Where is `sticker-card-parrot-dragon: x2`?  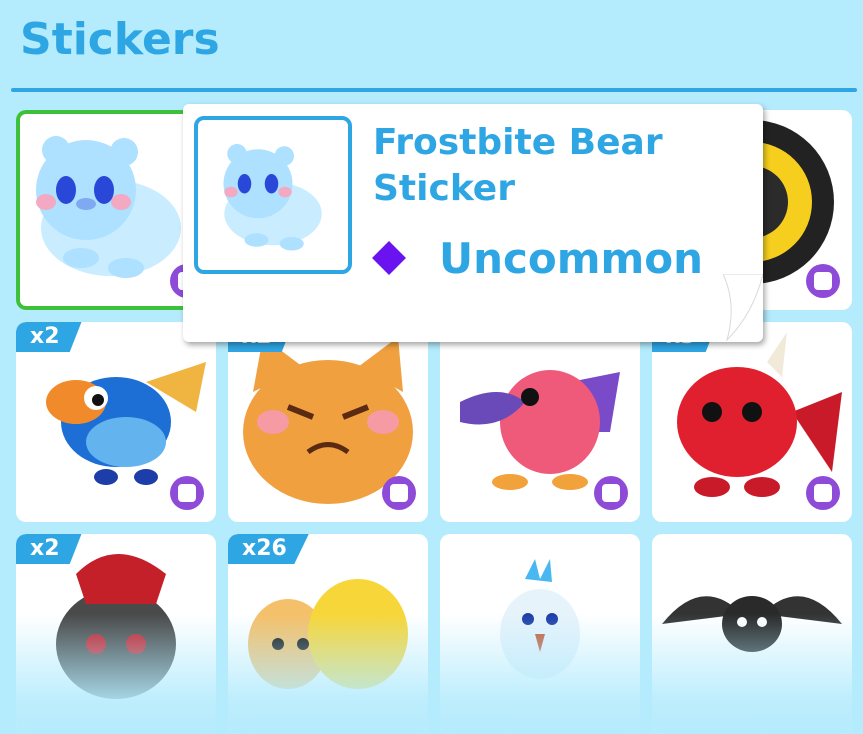 sticker-card-parrot-dragon: x2 is located at coordinates (116, 422).